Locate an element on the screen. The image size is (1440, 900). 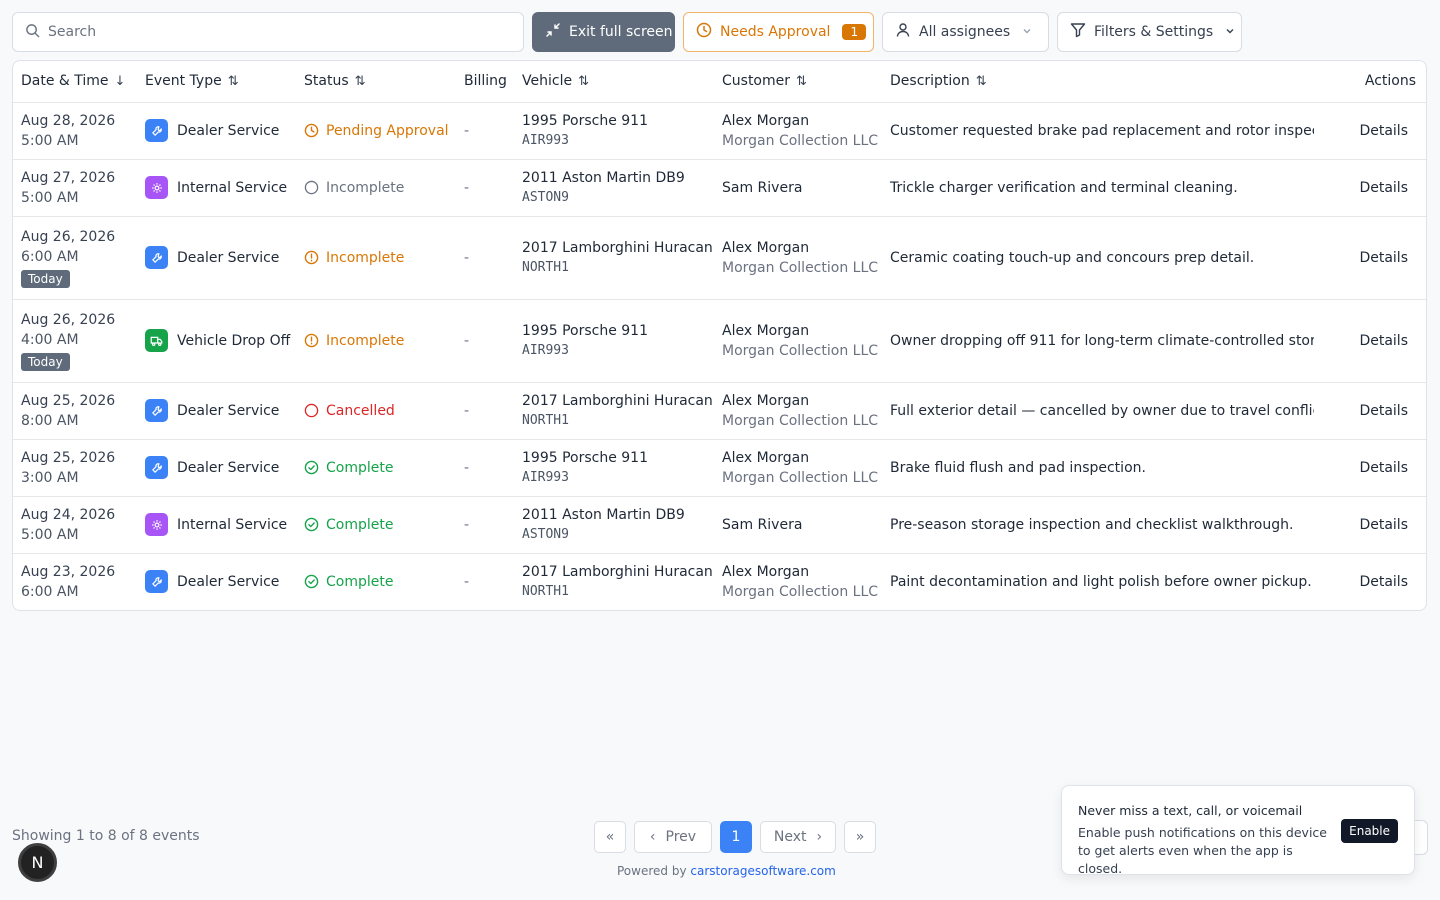
enable-notifications-button: Enable is located at coordinates (1369, 831).